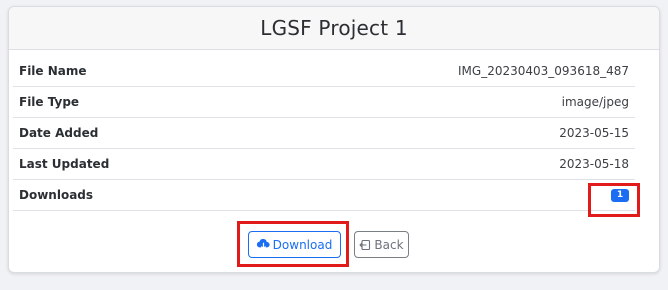 This screenshot has height=290, width=668. I want to click on detail-label: Last Updated, so click(64, 164).